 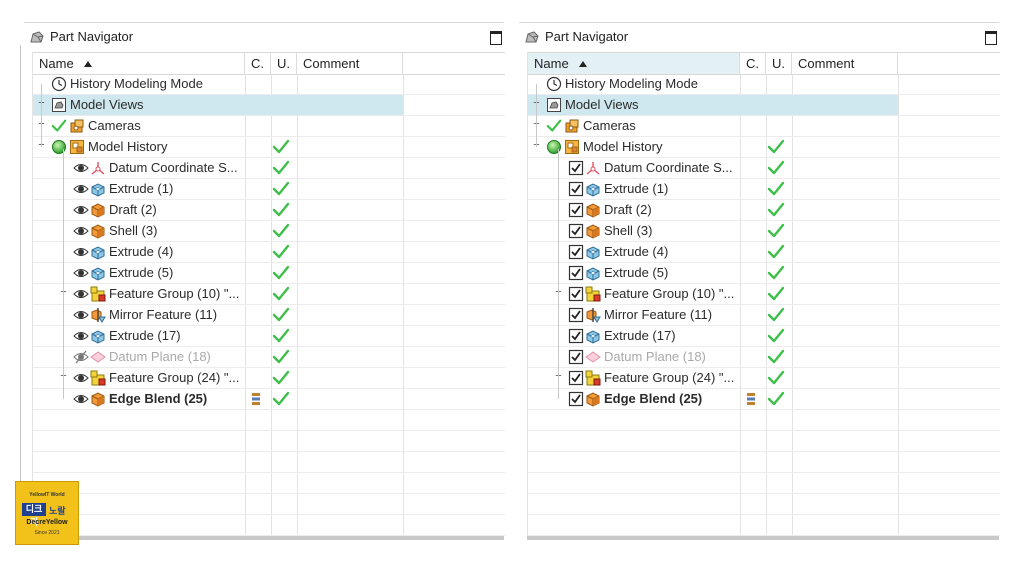 I want to click on camera-icon, so click(x=77, y=126).